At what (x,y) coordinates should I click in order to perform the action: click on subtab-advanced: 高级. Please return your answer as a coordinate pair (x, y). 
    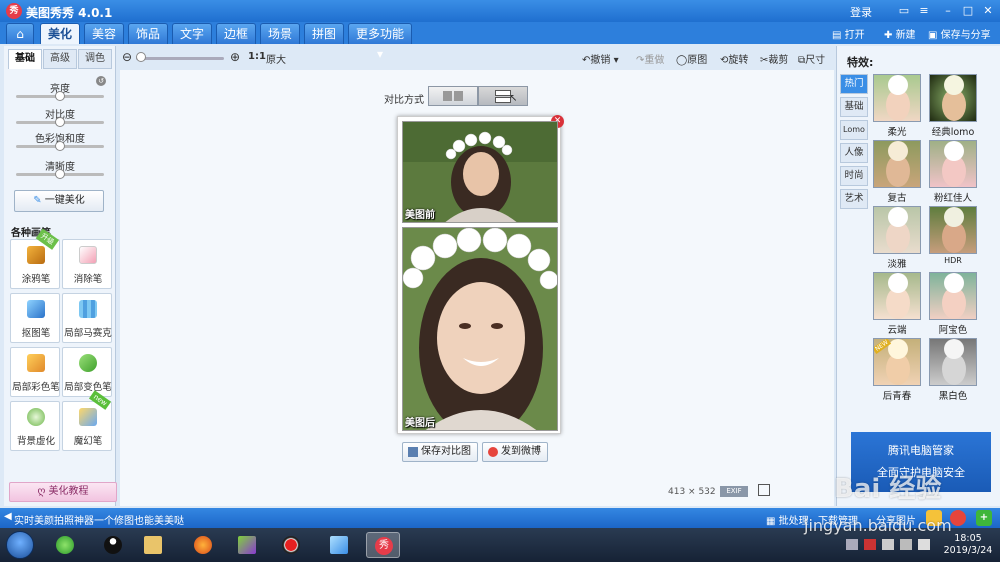
    Looking at the image, I should click on (60, 59).